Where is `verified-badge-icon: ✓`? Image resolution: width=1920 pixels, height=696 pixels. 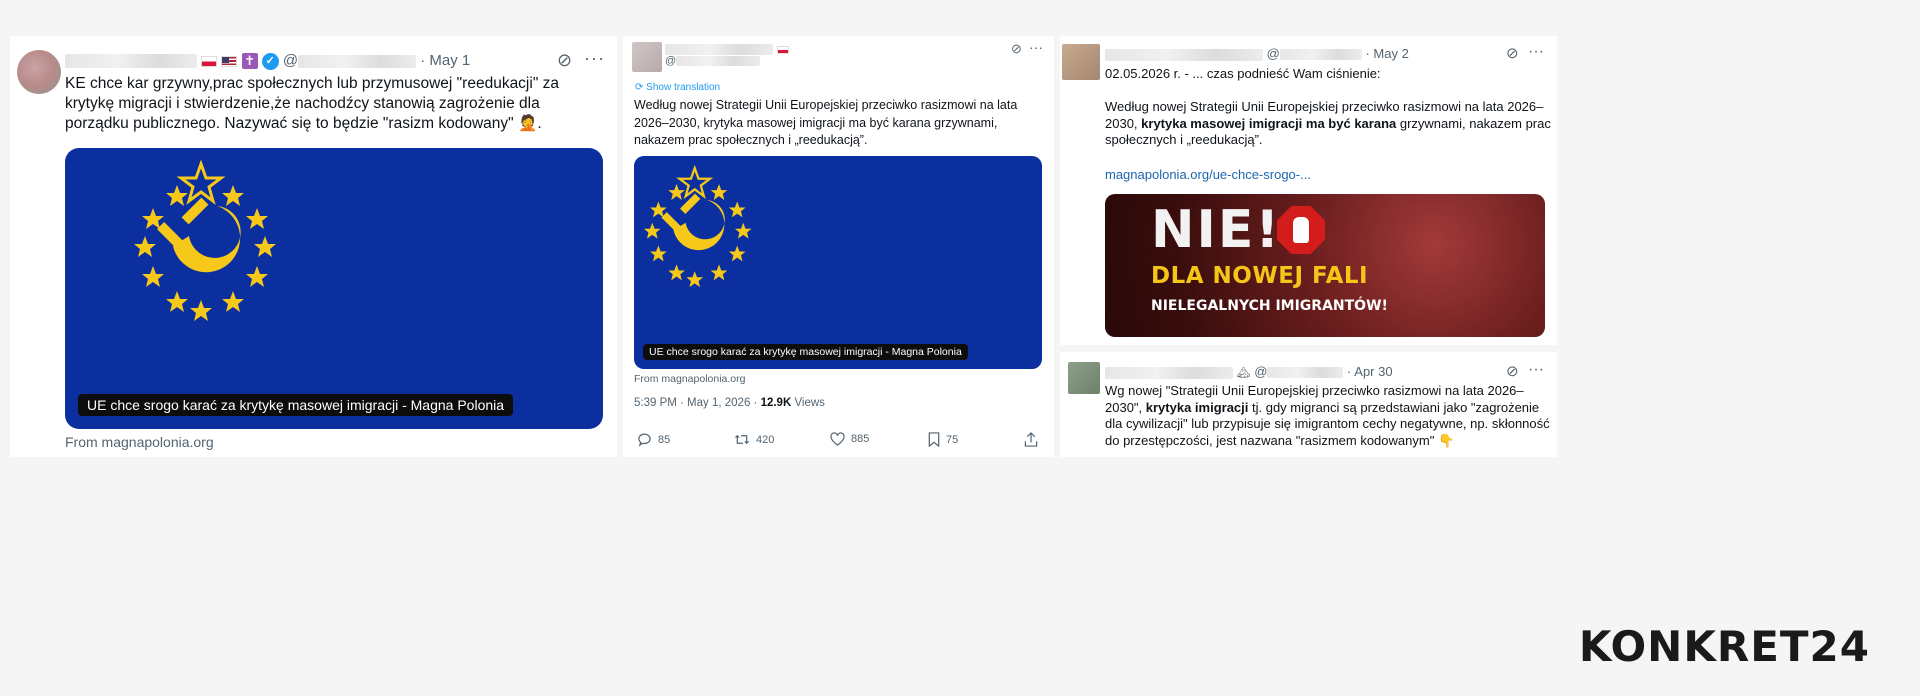 verified-badge-icon: ✓ is located at coordinates (270, 61).